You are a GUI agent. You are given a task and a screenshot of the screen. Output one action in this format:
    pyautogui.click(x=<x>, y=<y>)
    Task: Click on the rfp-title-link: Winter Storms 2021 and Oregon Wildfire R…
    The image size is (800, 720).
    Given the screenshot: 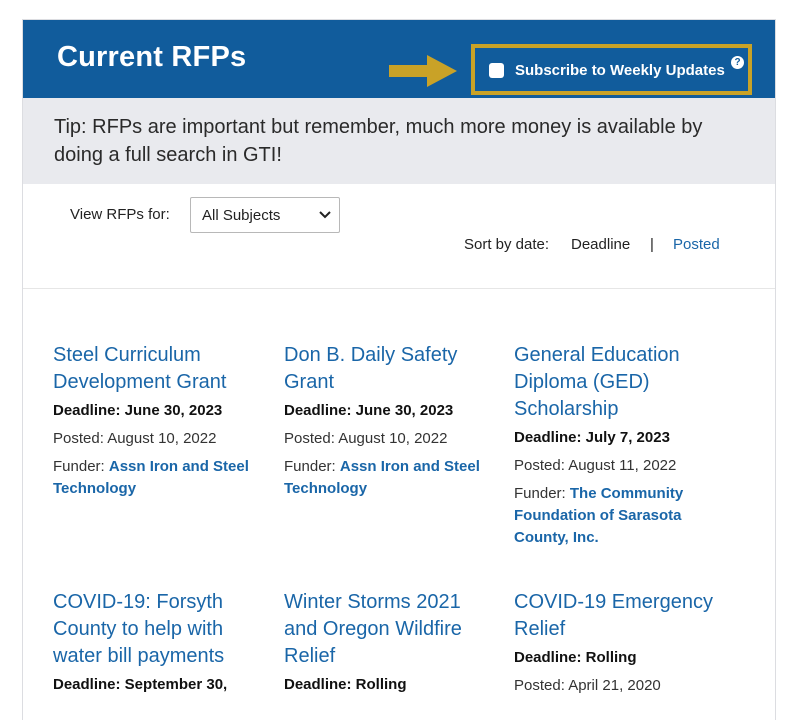 What is the action you would take?
    pyautogui.click(x=389, y=629)
    